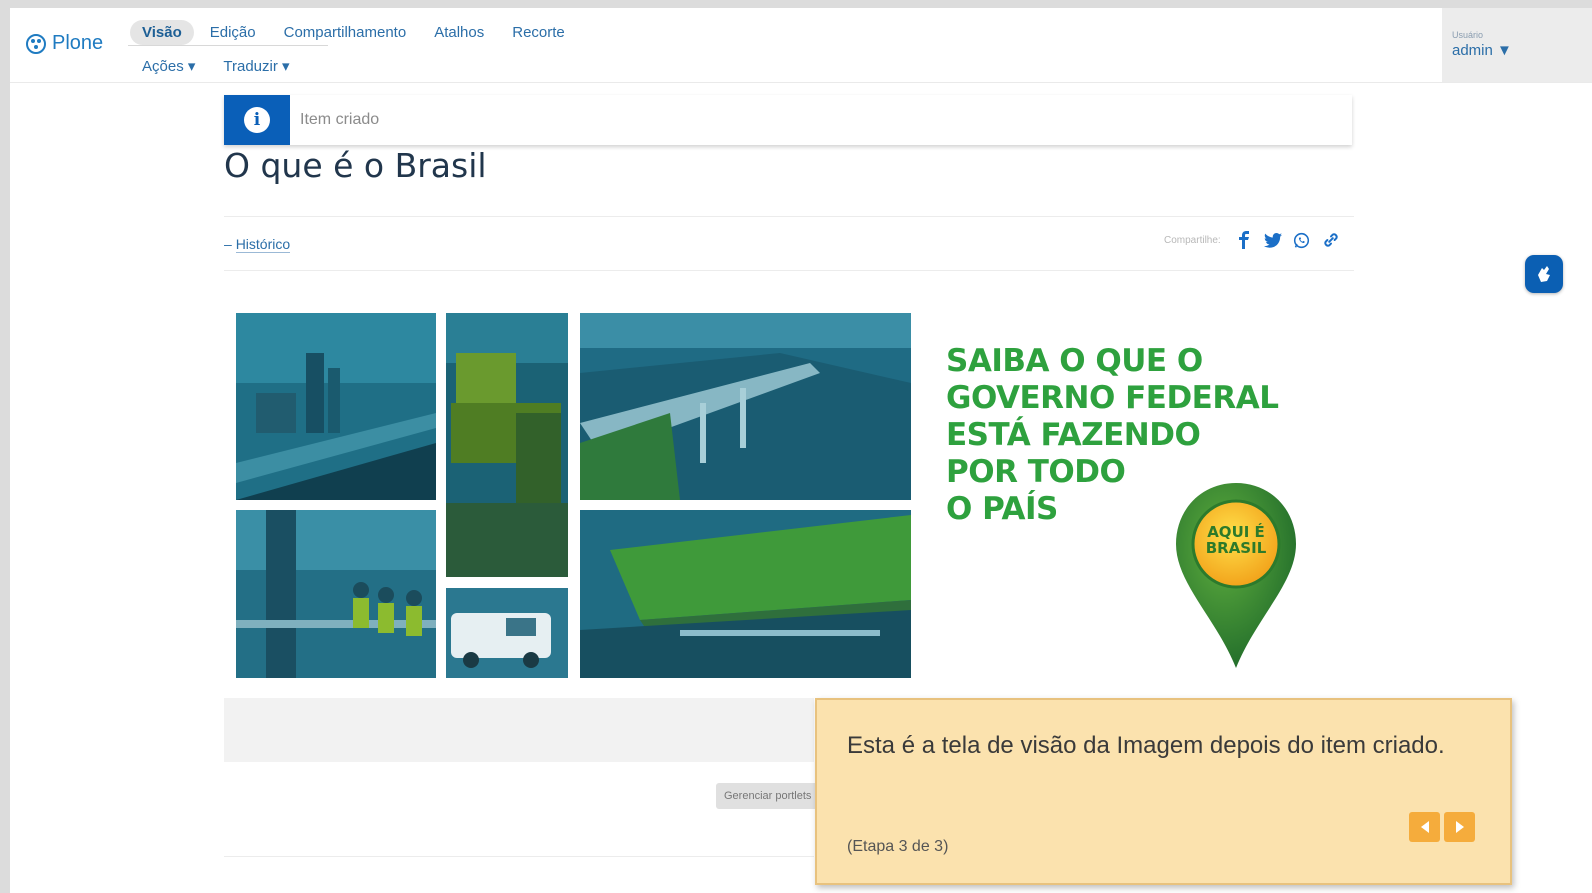  What do you see at coordinates (898, 846) in the screenshot?
I see `tour-step-indicator: (Etapa 3 de 3)` at bounding box center [898, 846].